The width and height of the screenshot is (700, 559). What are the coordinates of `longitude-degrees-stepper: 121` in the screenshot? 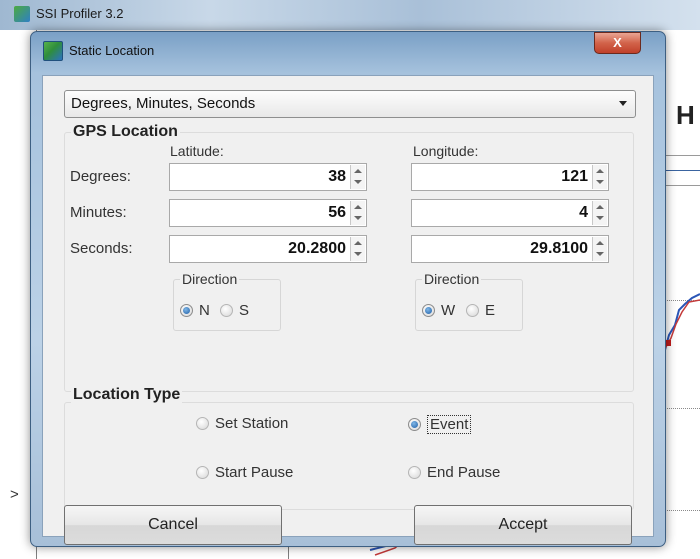 It's located at (510, 177).